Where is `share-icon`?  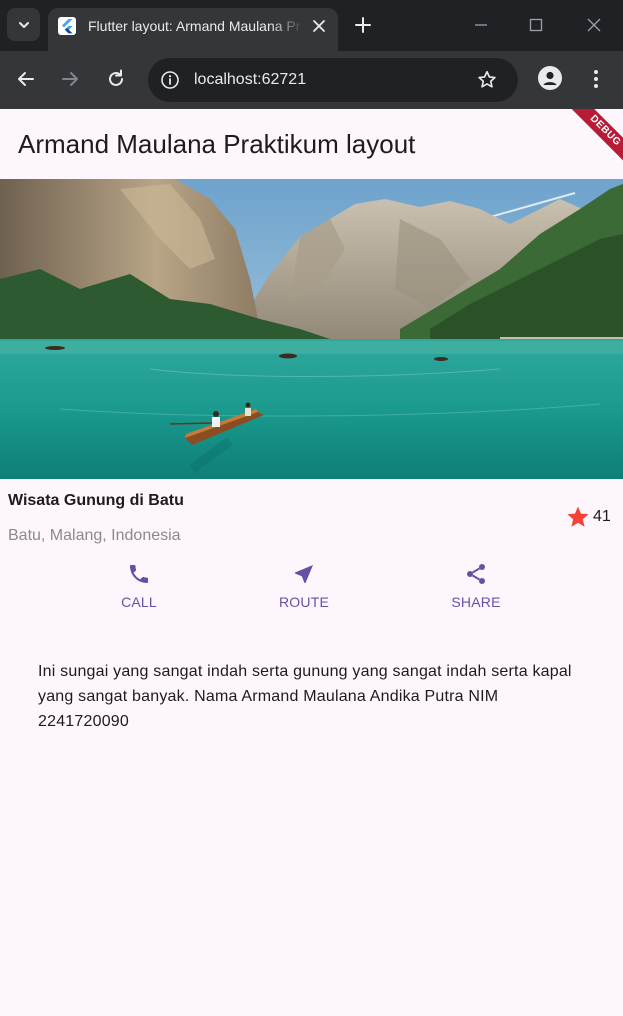
share-icon is located at coordinates (476, 574).